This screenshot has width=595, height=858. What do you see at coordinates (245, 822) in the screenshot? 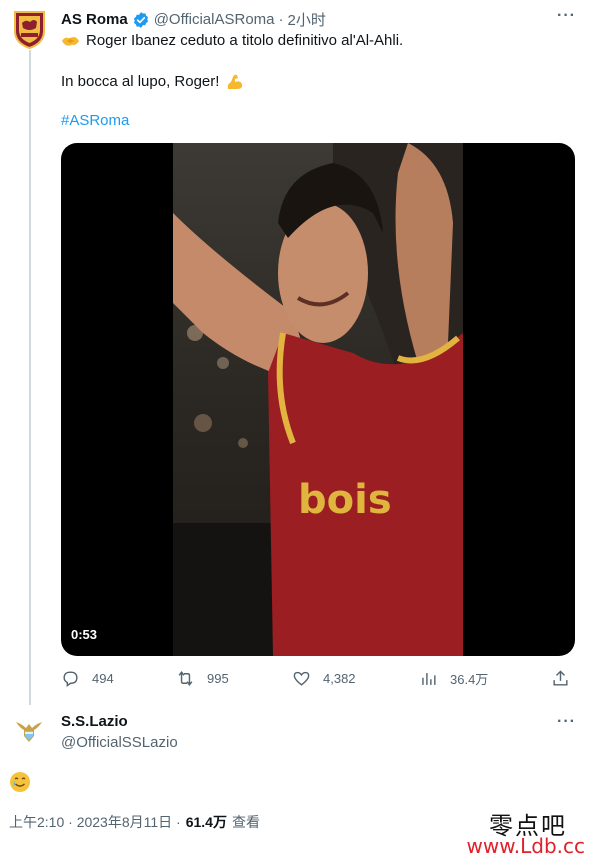
I see `quote-views-label: 查看` at bounding box center [245, 822].